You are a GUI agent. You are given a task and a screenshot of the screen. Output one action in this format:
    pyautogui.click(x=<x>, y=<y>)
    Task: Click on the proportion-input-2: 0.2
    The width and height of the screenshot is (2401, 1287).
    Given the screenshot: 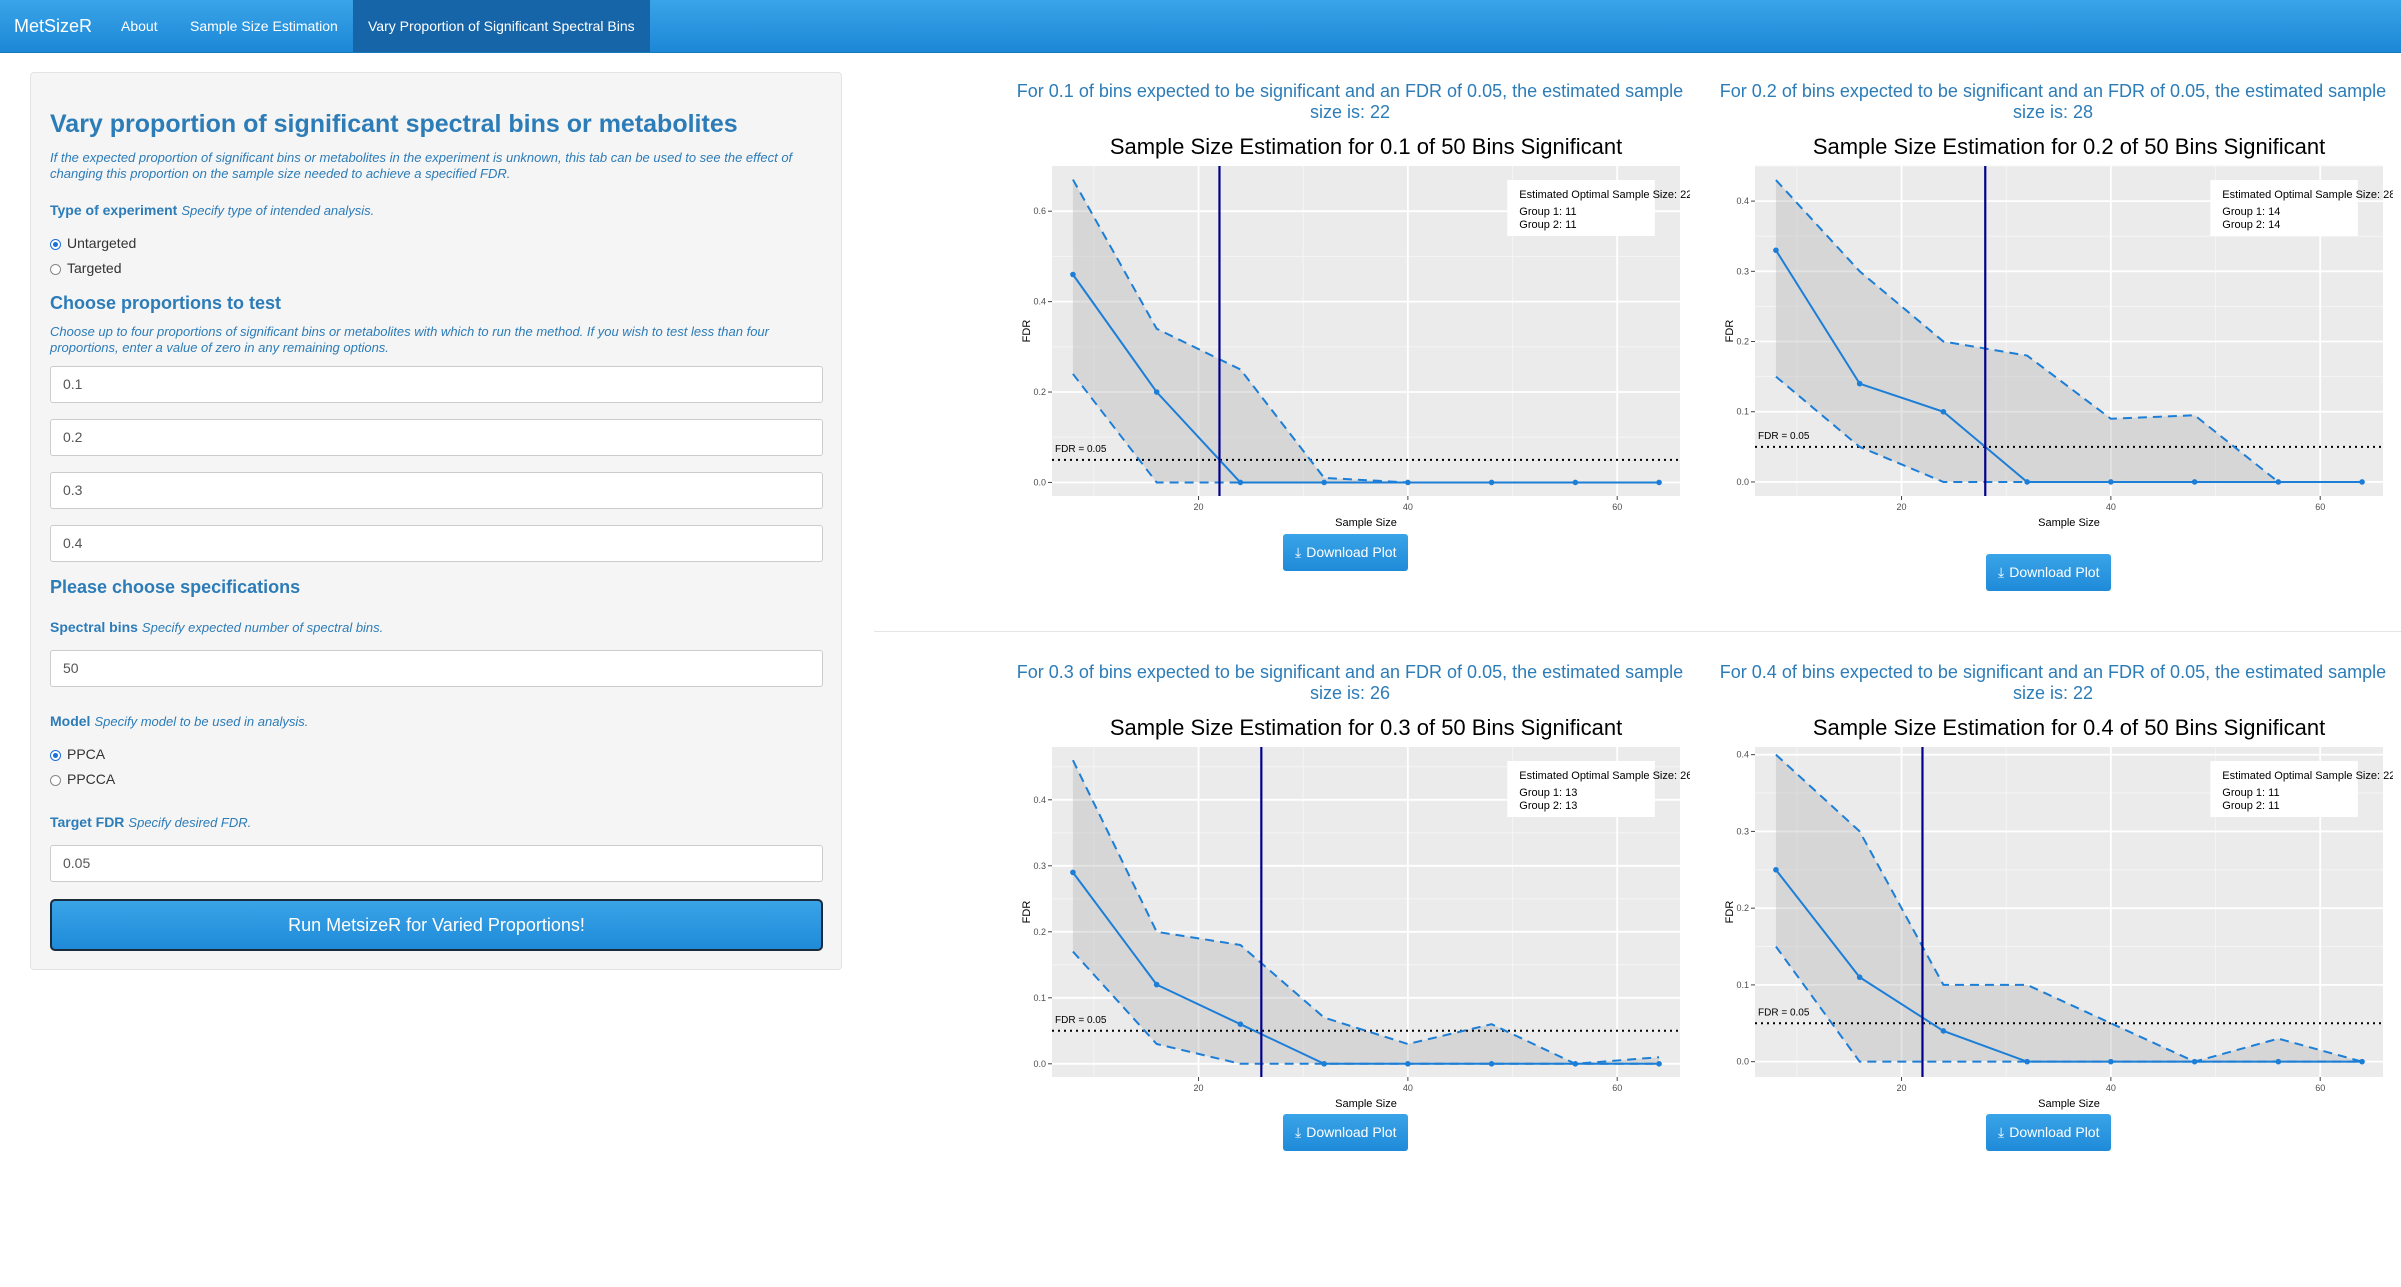 What is the action you would take?
    pyautogui.click(x=436, y=437)
    